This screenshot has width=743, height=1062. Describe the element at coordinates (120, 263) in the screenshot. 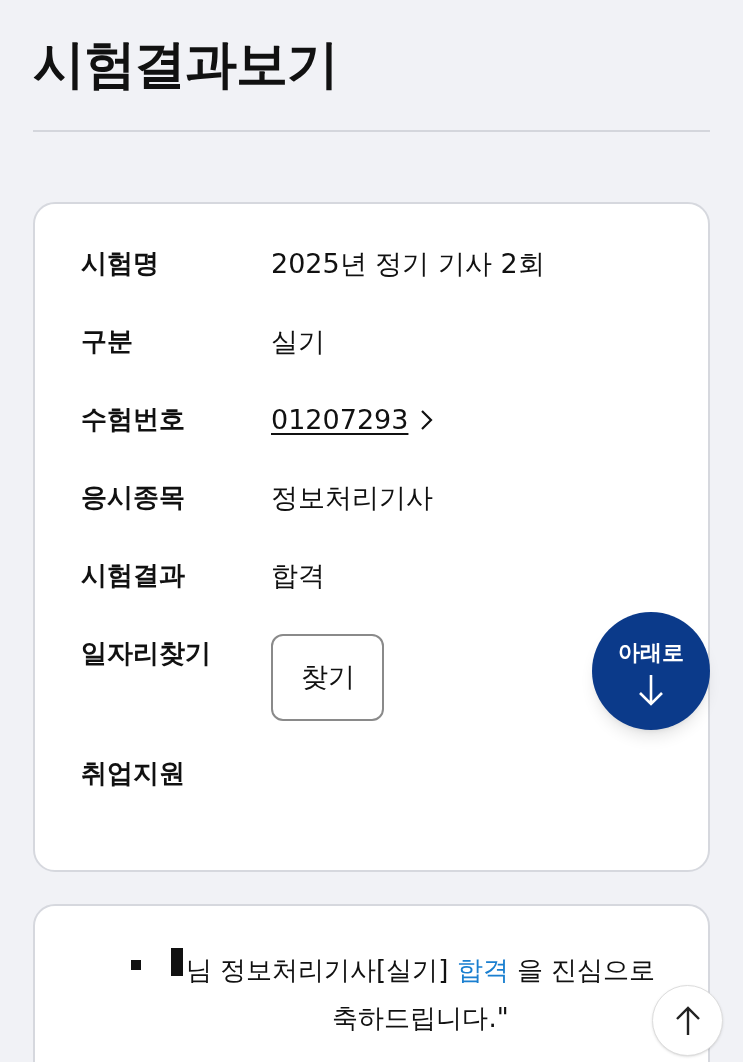

I see `field-label: 시험명` at that location.